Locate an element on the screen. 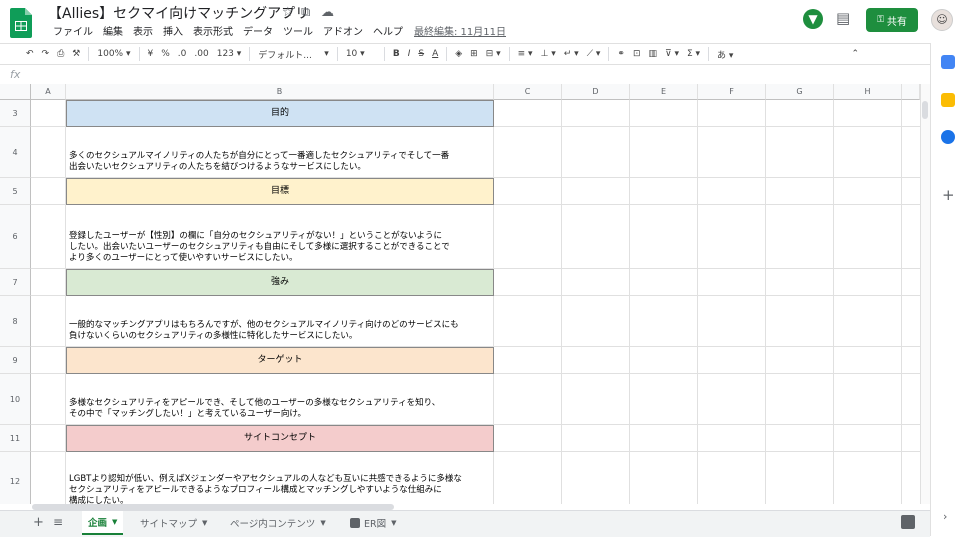  extension-icon: ▼ is located at coordinates (813, 19).